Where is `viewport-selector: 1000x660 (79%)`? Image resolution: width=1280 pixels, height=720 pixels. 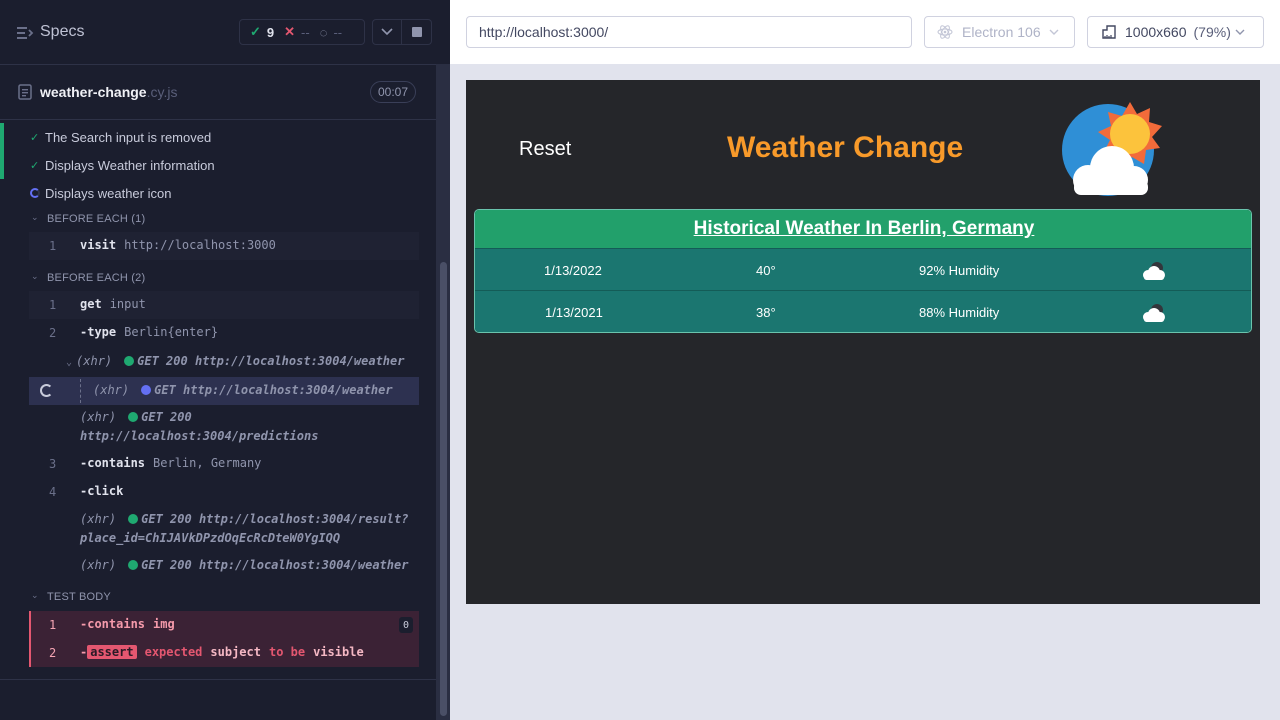 viewport-selector: 1000x660 (79%) is located at coordinates (1175, 32).